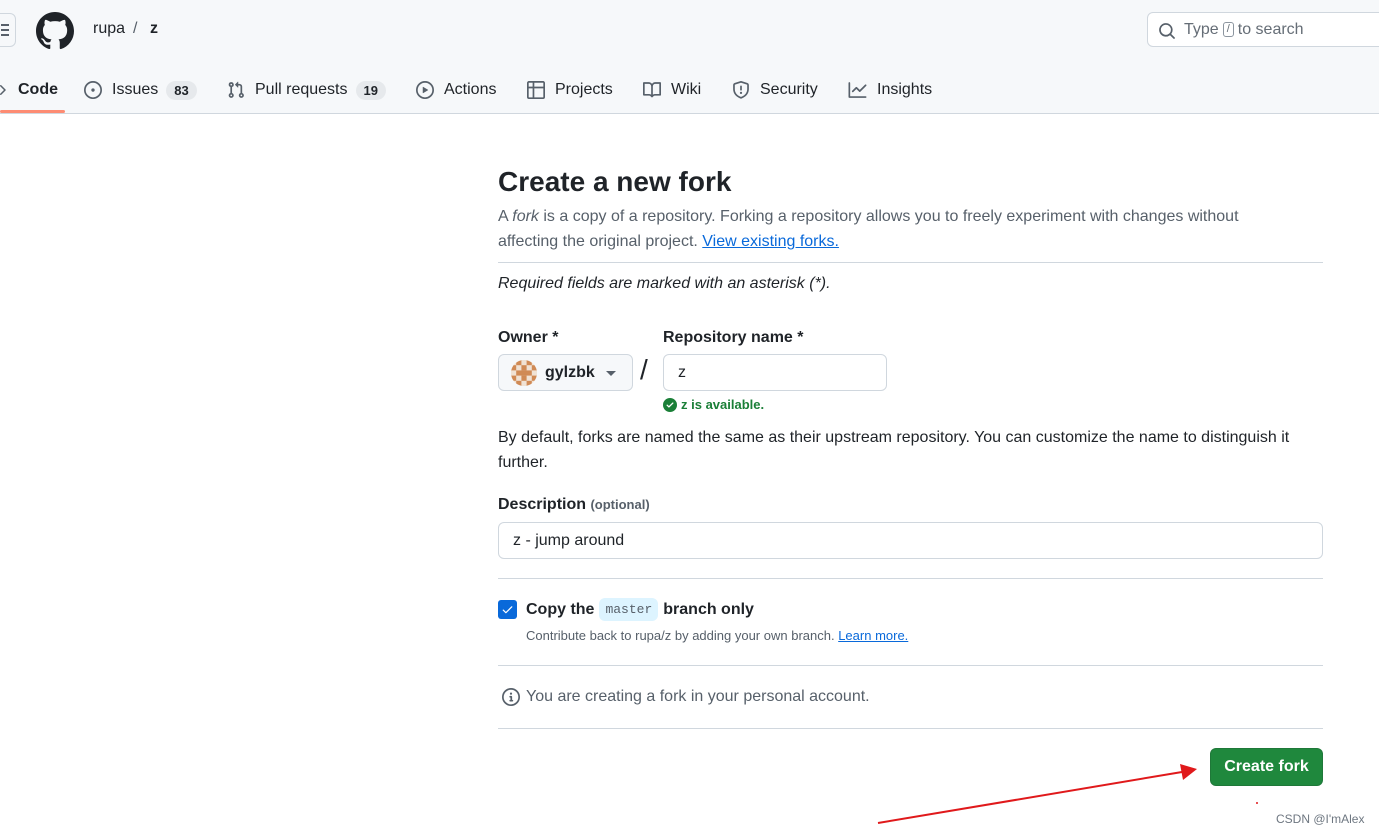 The height and width of the screenshot is (834, 1379). Describe the element at coordinates (8, 30) in the screenshot. I see `hamburger-menu-button` at that location.